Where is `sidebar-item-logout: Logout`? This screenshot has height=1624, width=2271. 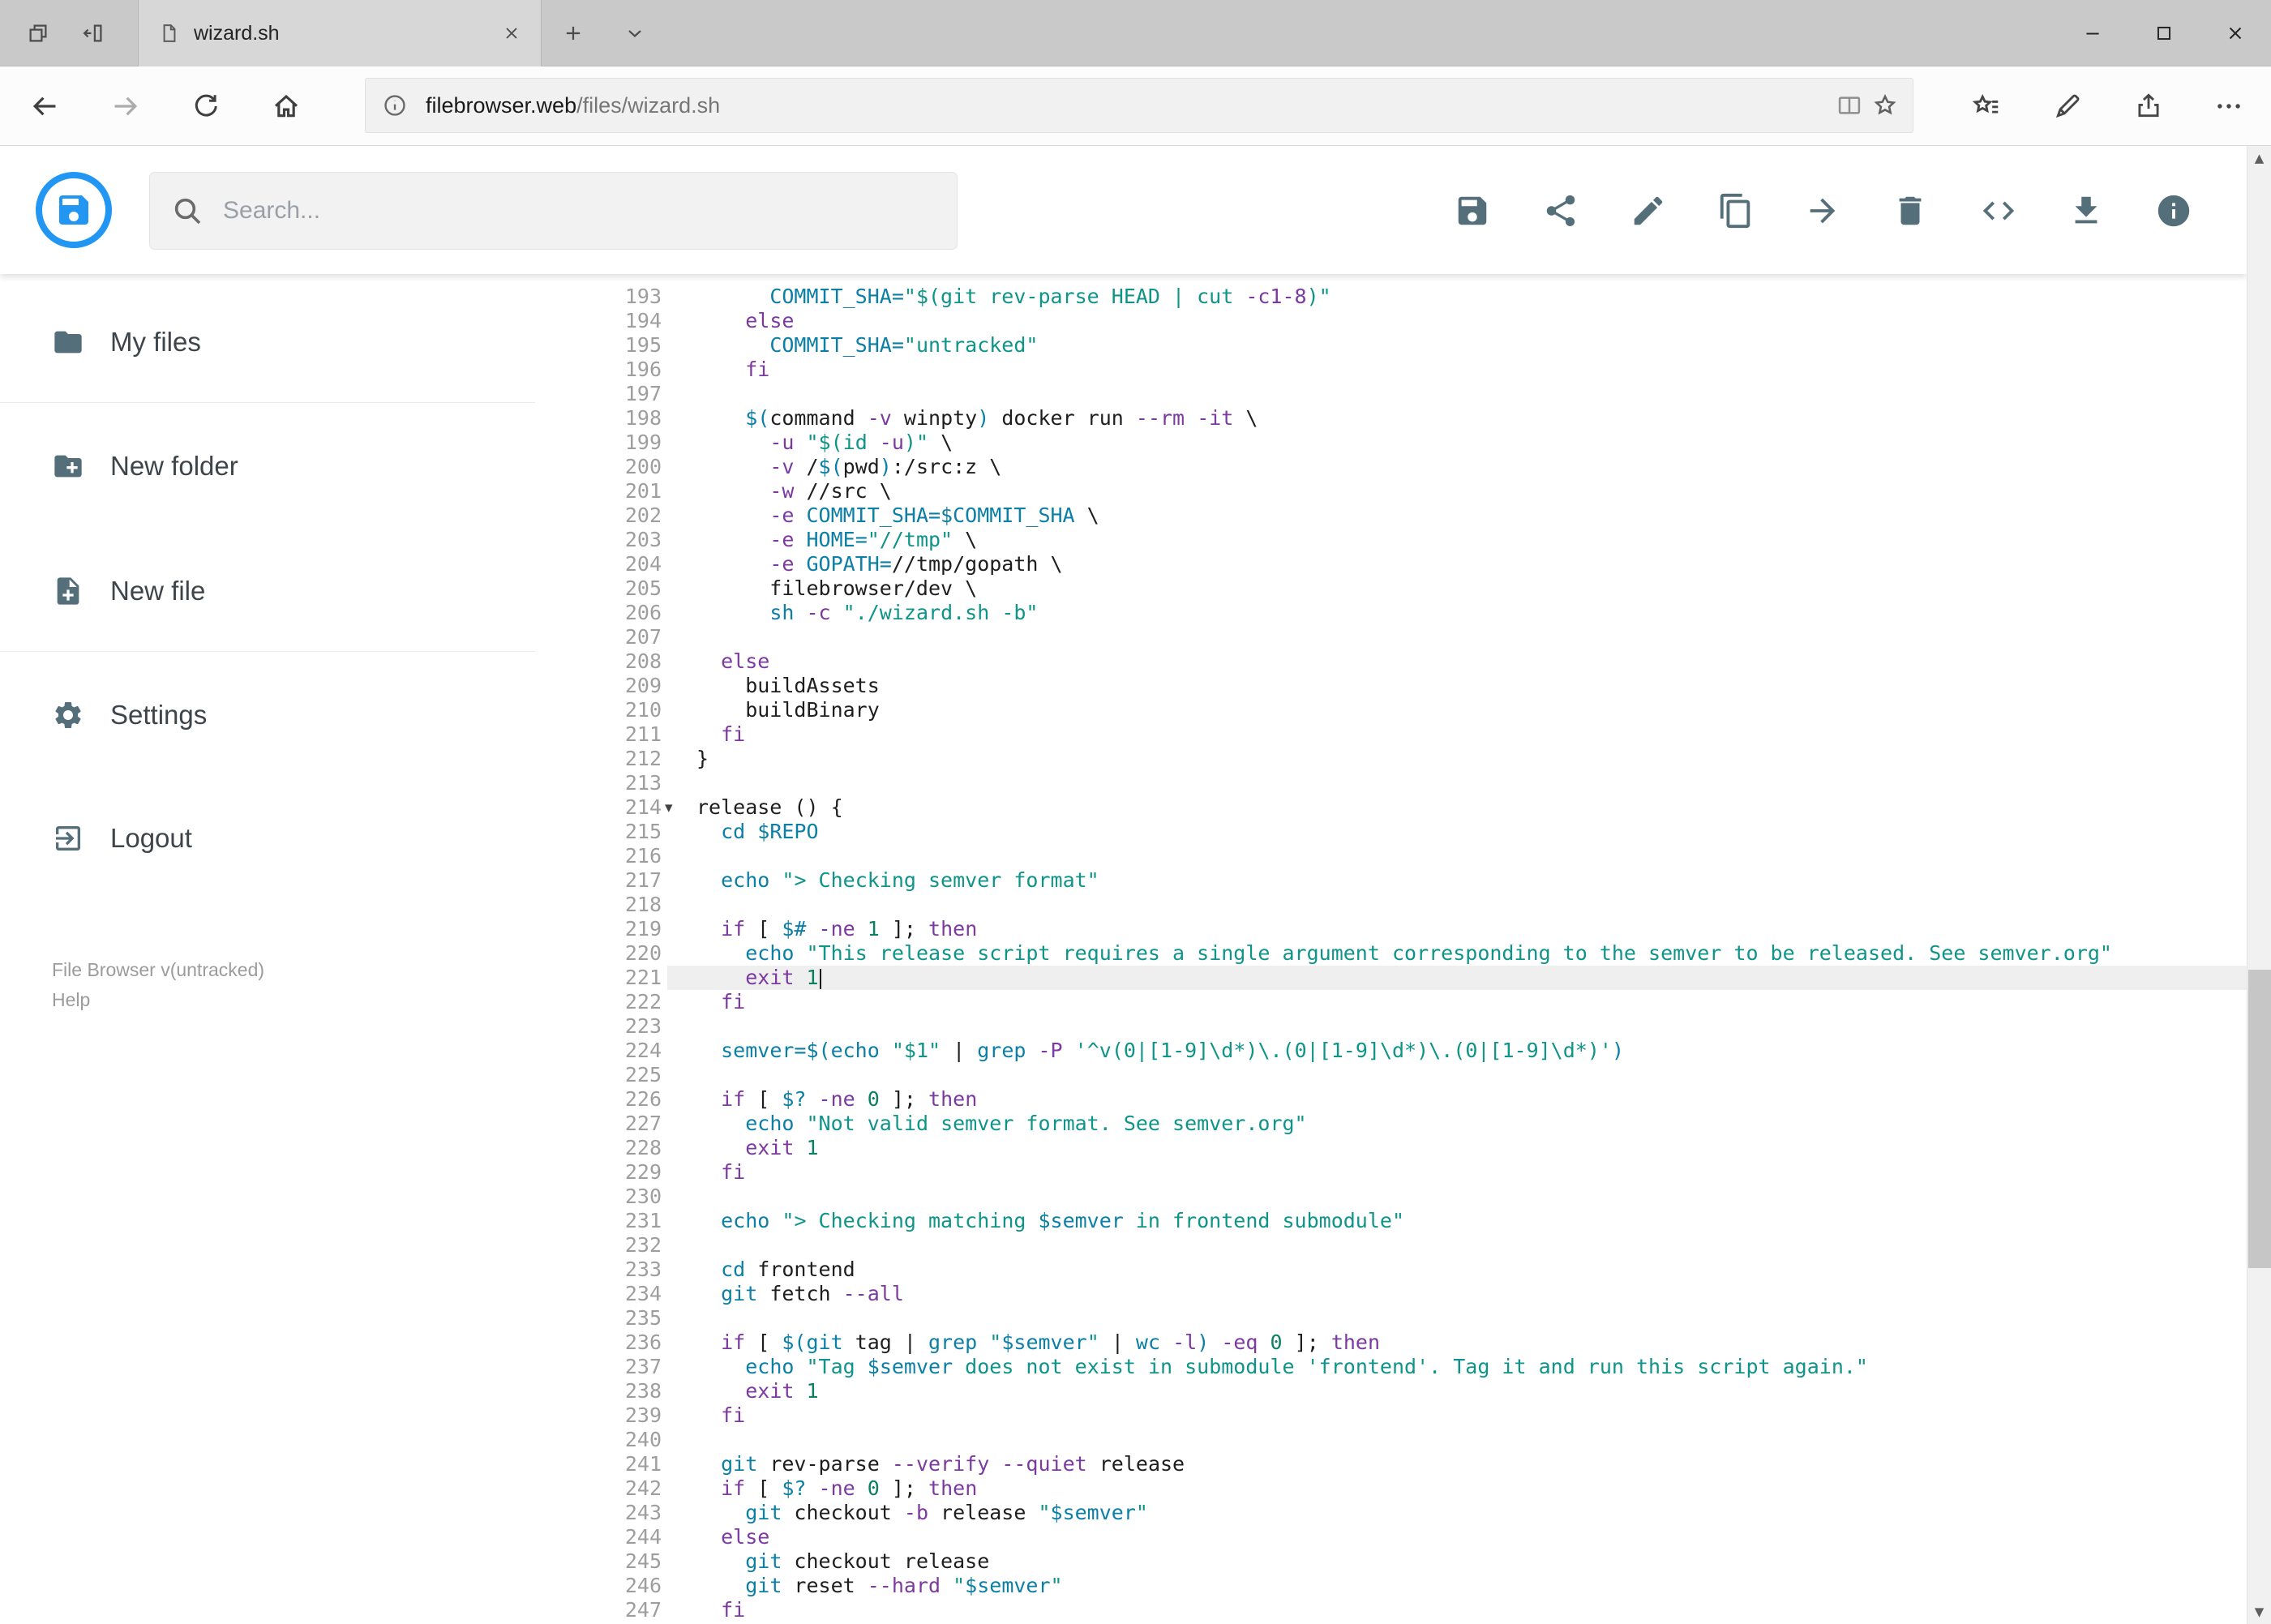
sidebar-item-logout: Logout is located at coordinates (122, 838).